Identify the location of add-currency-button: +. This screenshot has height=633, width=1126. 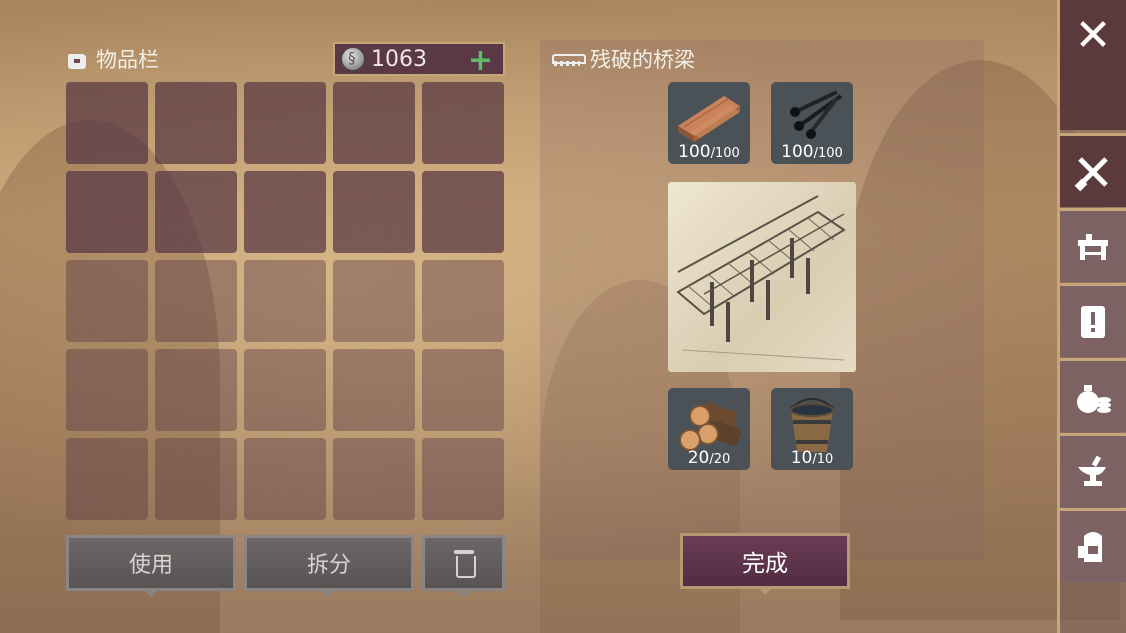
(480, 60).